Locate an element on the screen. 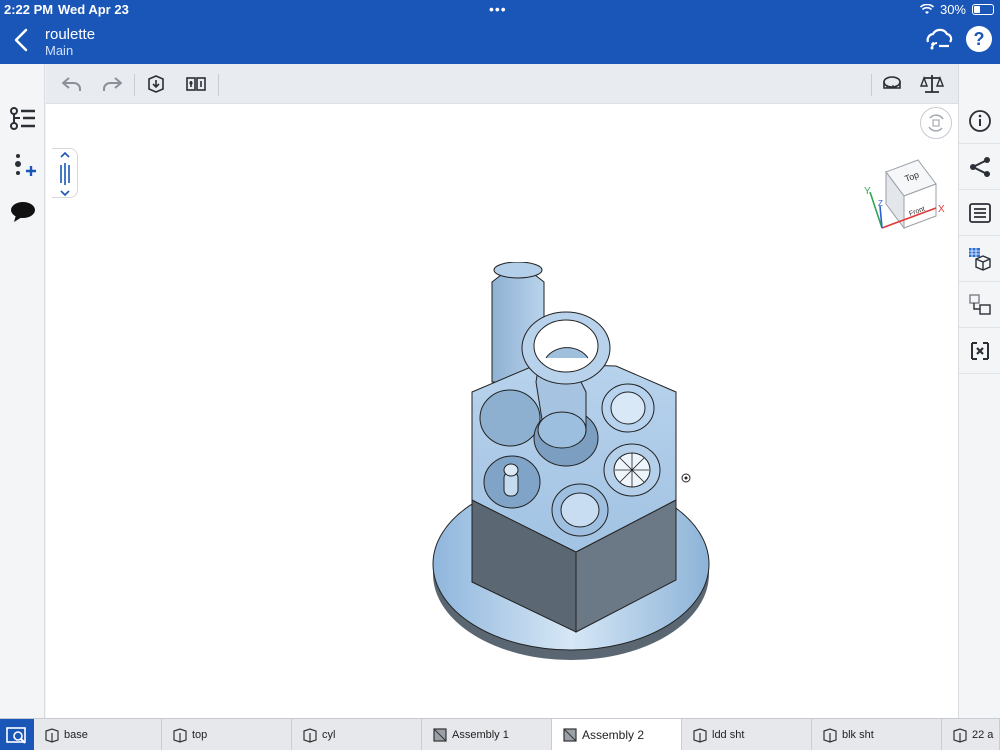  axis-z-label: Z is located at coordinates (880, 203).